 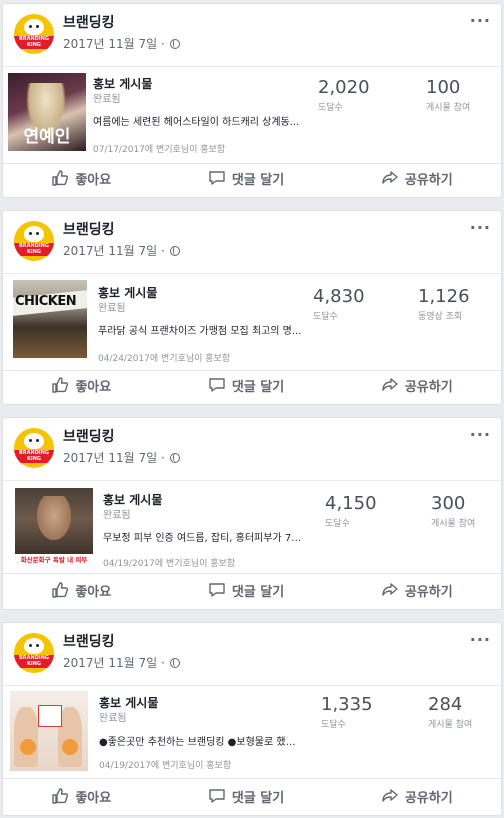 I want to click on stat-reach: 2,020 도달수, so click(x=344, y=95).